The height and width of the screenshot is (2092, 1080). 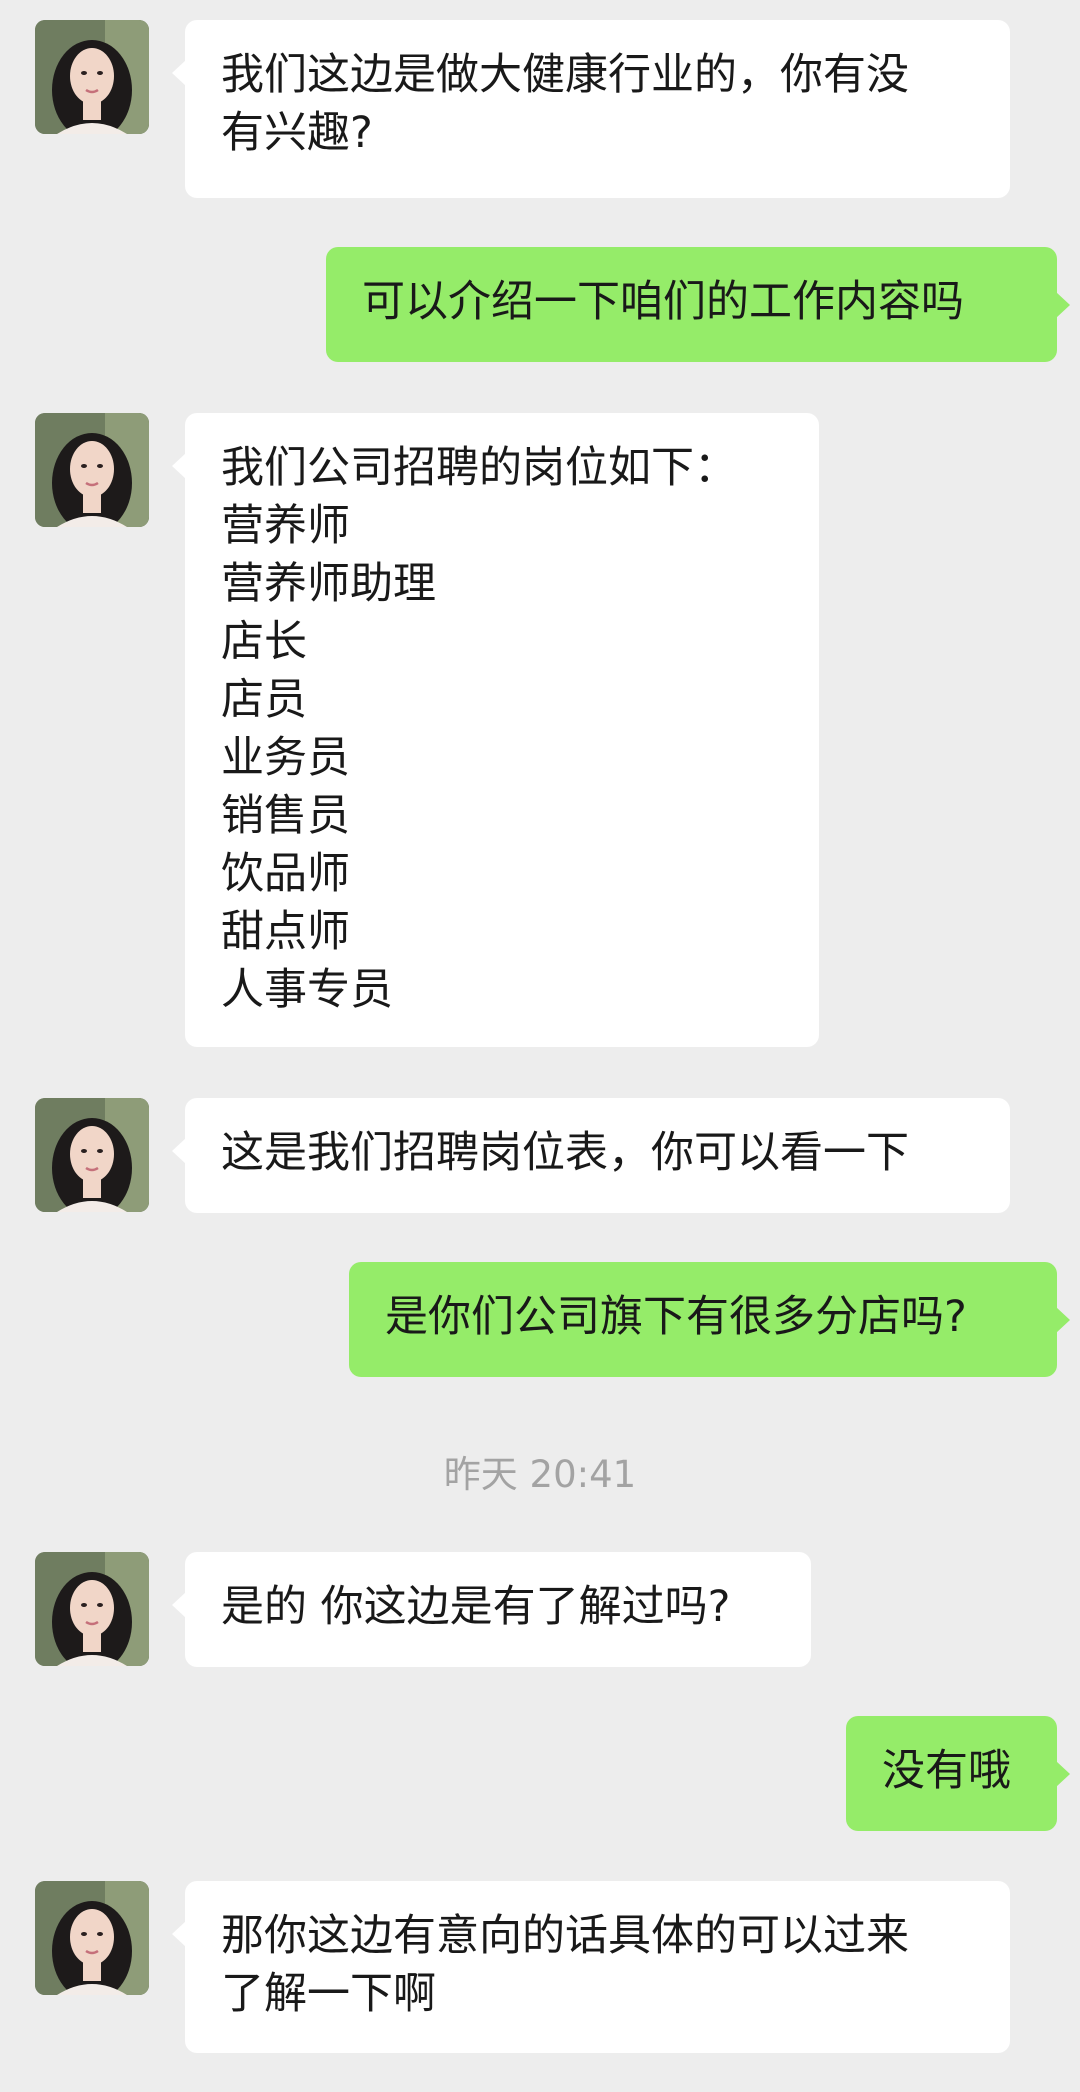 What do you see at coordinates (709, 1319) in the screenshot?
I see `message-bubble-outgoing: 是你们公司旗下有很多分店吗?` at bounding box center [709, 1319].